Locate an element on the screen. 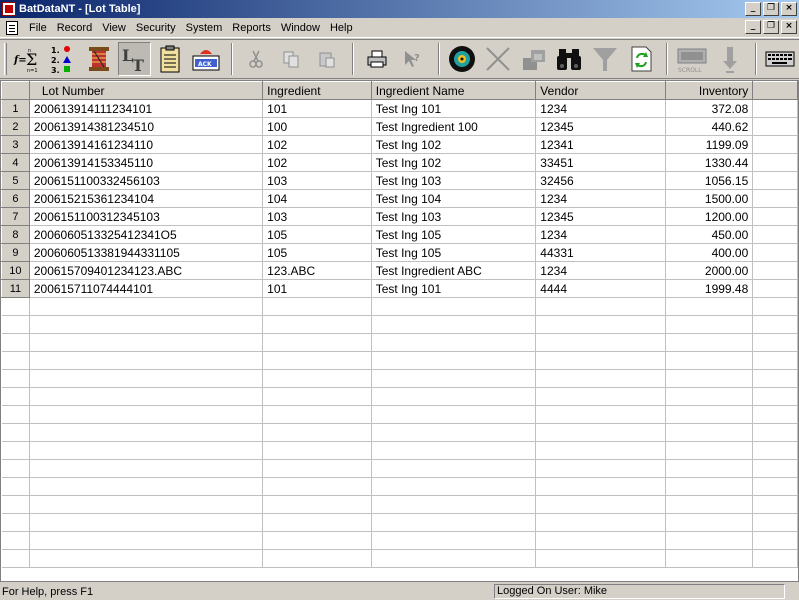 This screenshot has width=799, height=600. vendor-cell: 4444 is located at coordinates (600, 288).